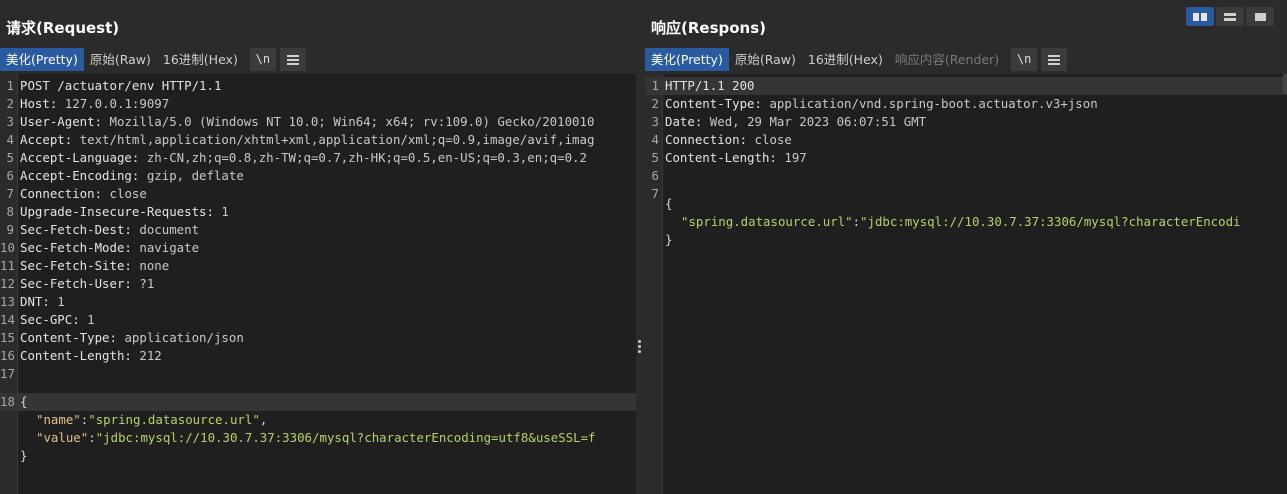  What do you see at coordinates (76, 193) in the screenshot?
I see `code-line: 7 Connection: close` at bounding box center [76, 193].